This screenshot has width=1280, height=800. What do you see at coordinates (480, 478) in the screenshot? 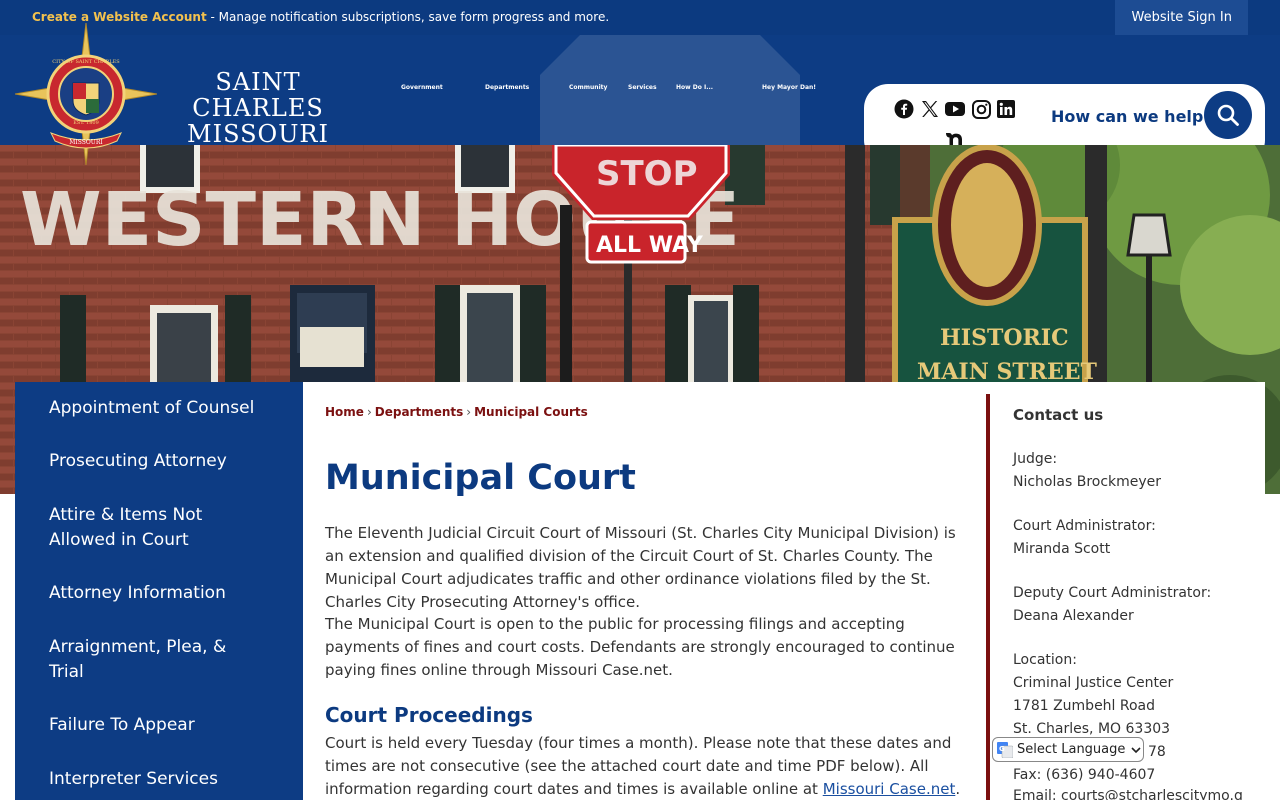
I see `page-title: Municipal Court` at bounding box center [480, 478].